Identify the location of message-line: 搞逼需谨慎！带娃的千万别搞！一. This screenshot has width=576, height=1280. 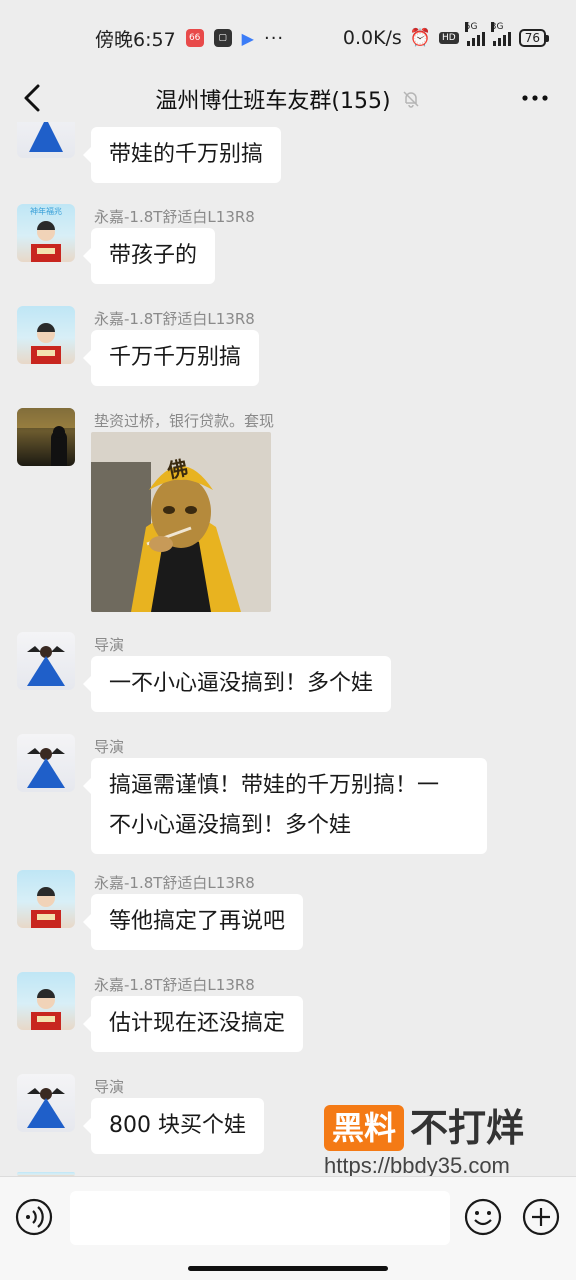
(274, 785).